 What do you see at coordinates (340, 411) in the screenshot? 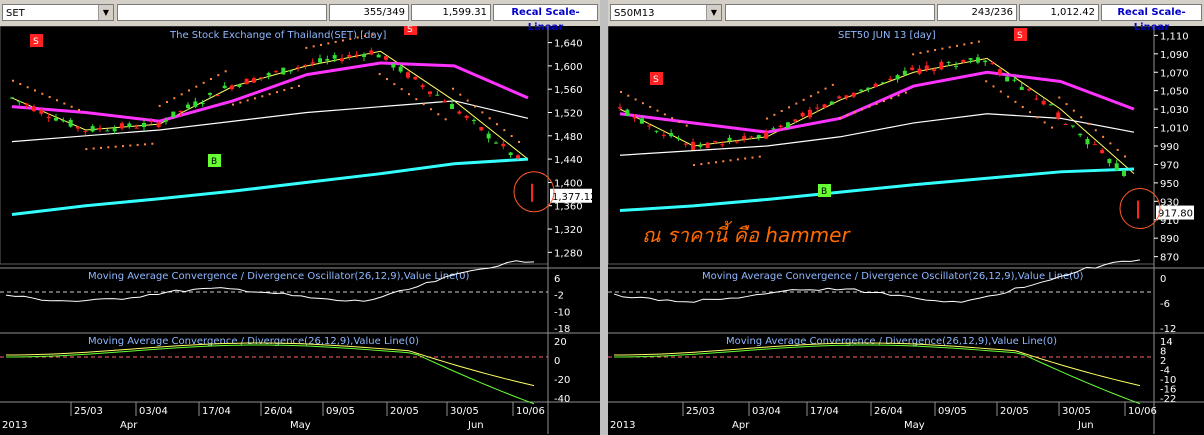
I see `date-label: 09/05` at bounding box center [340, 411].